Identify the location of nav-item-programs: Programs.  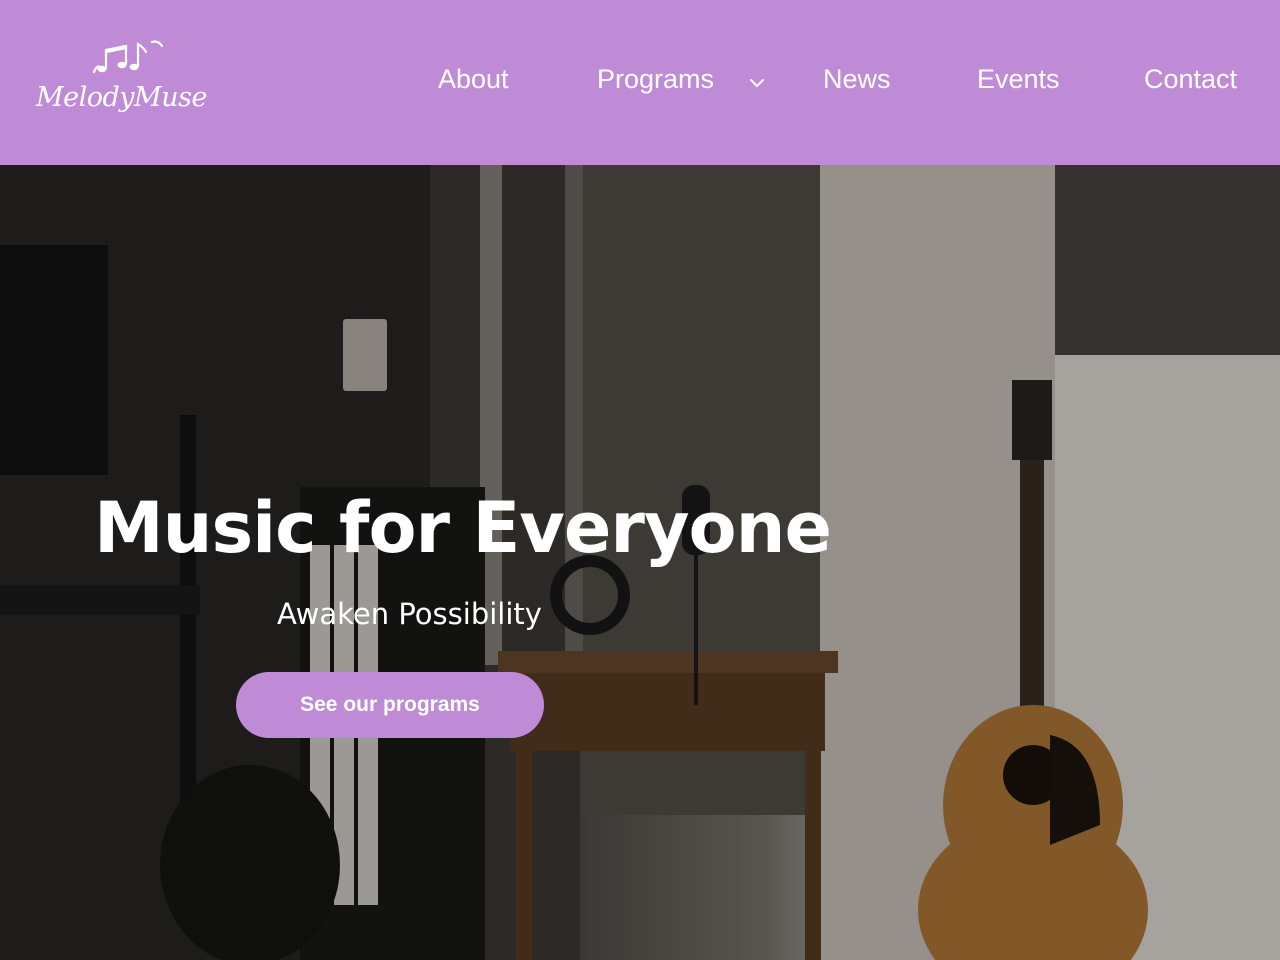
(655, 79).